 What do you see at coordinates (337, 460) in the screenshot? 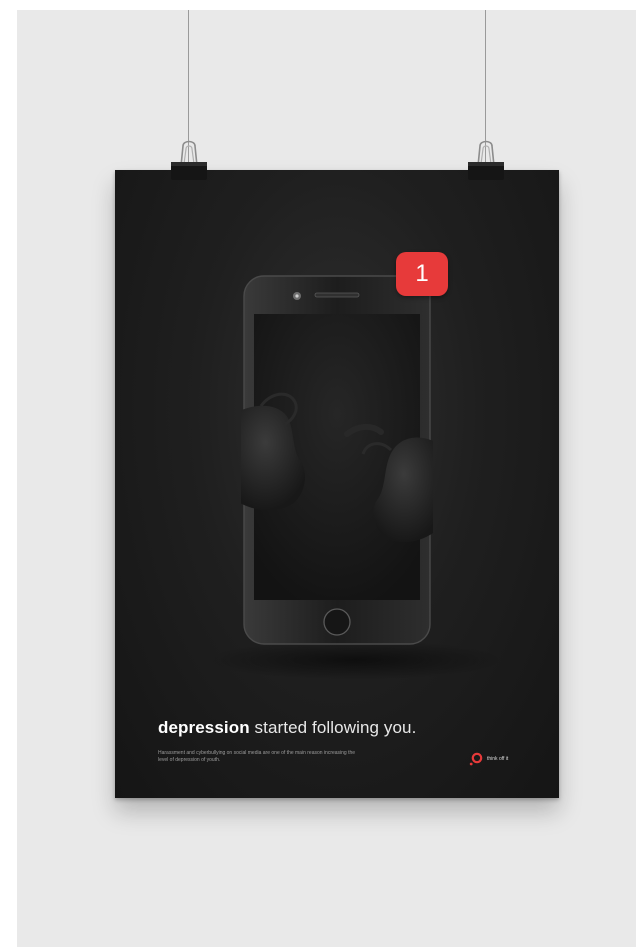
I see `smartphone-illustration` at bounding box center [337, 460].